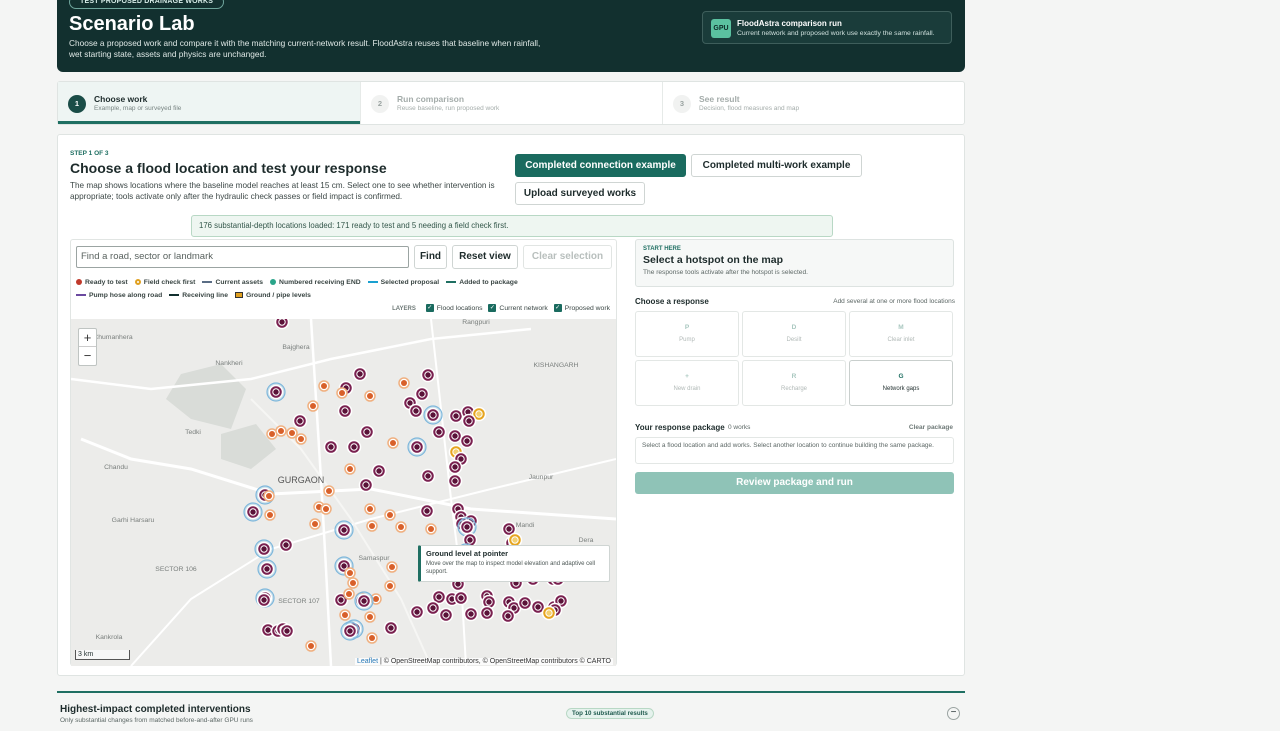  I want to click on reset-view-button: Reset view, so click(485, 257).